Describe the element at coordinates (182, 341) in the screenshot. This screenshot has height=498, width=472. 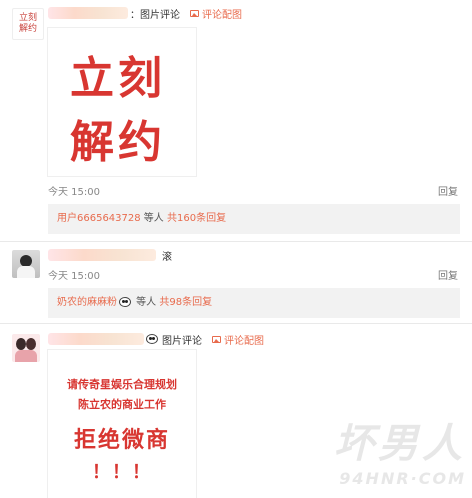
I see `comment-tag: 图片评论` at that location.